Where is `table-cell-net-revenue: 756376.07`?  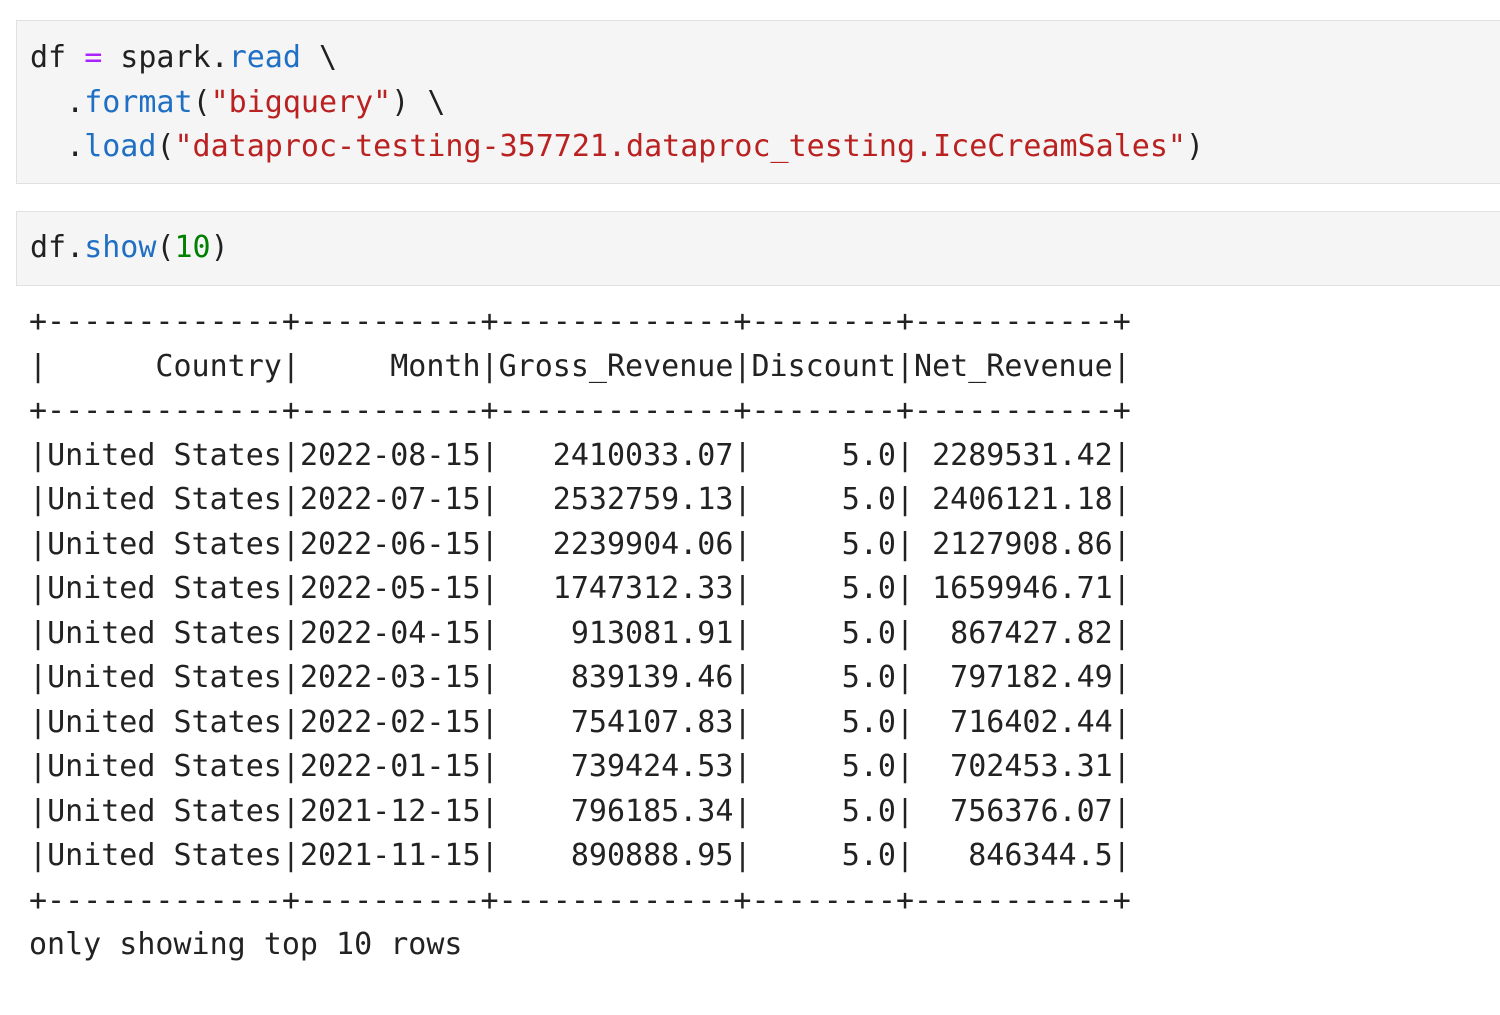 table-cell-net-revenue: 756376.07 is located at coordinates (1013, 811).